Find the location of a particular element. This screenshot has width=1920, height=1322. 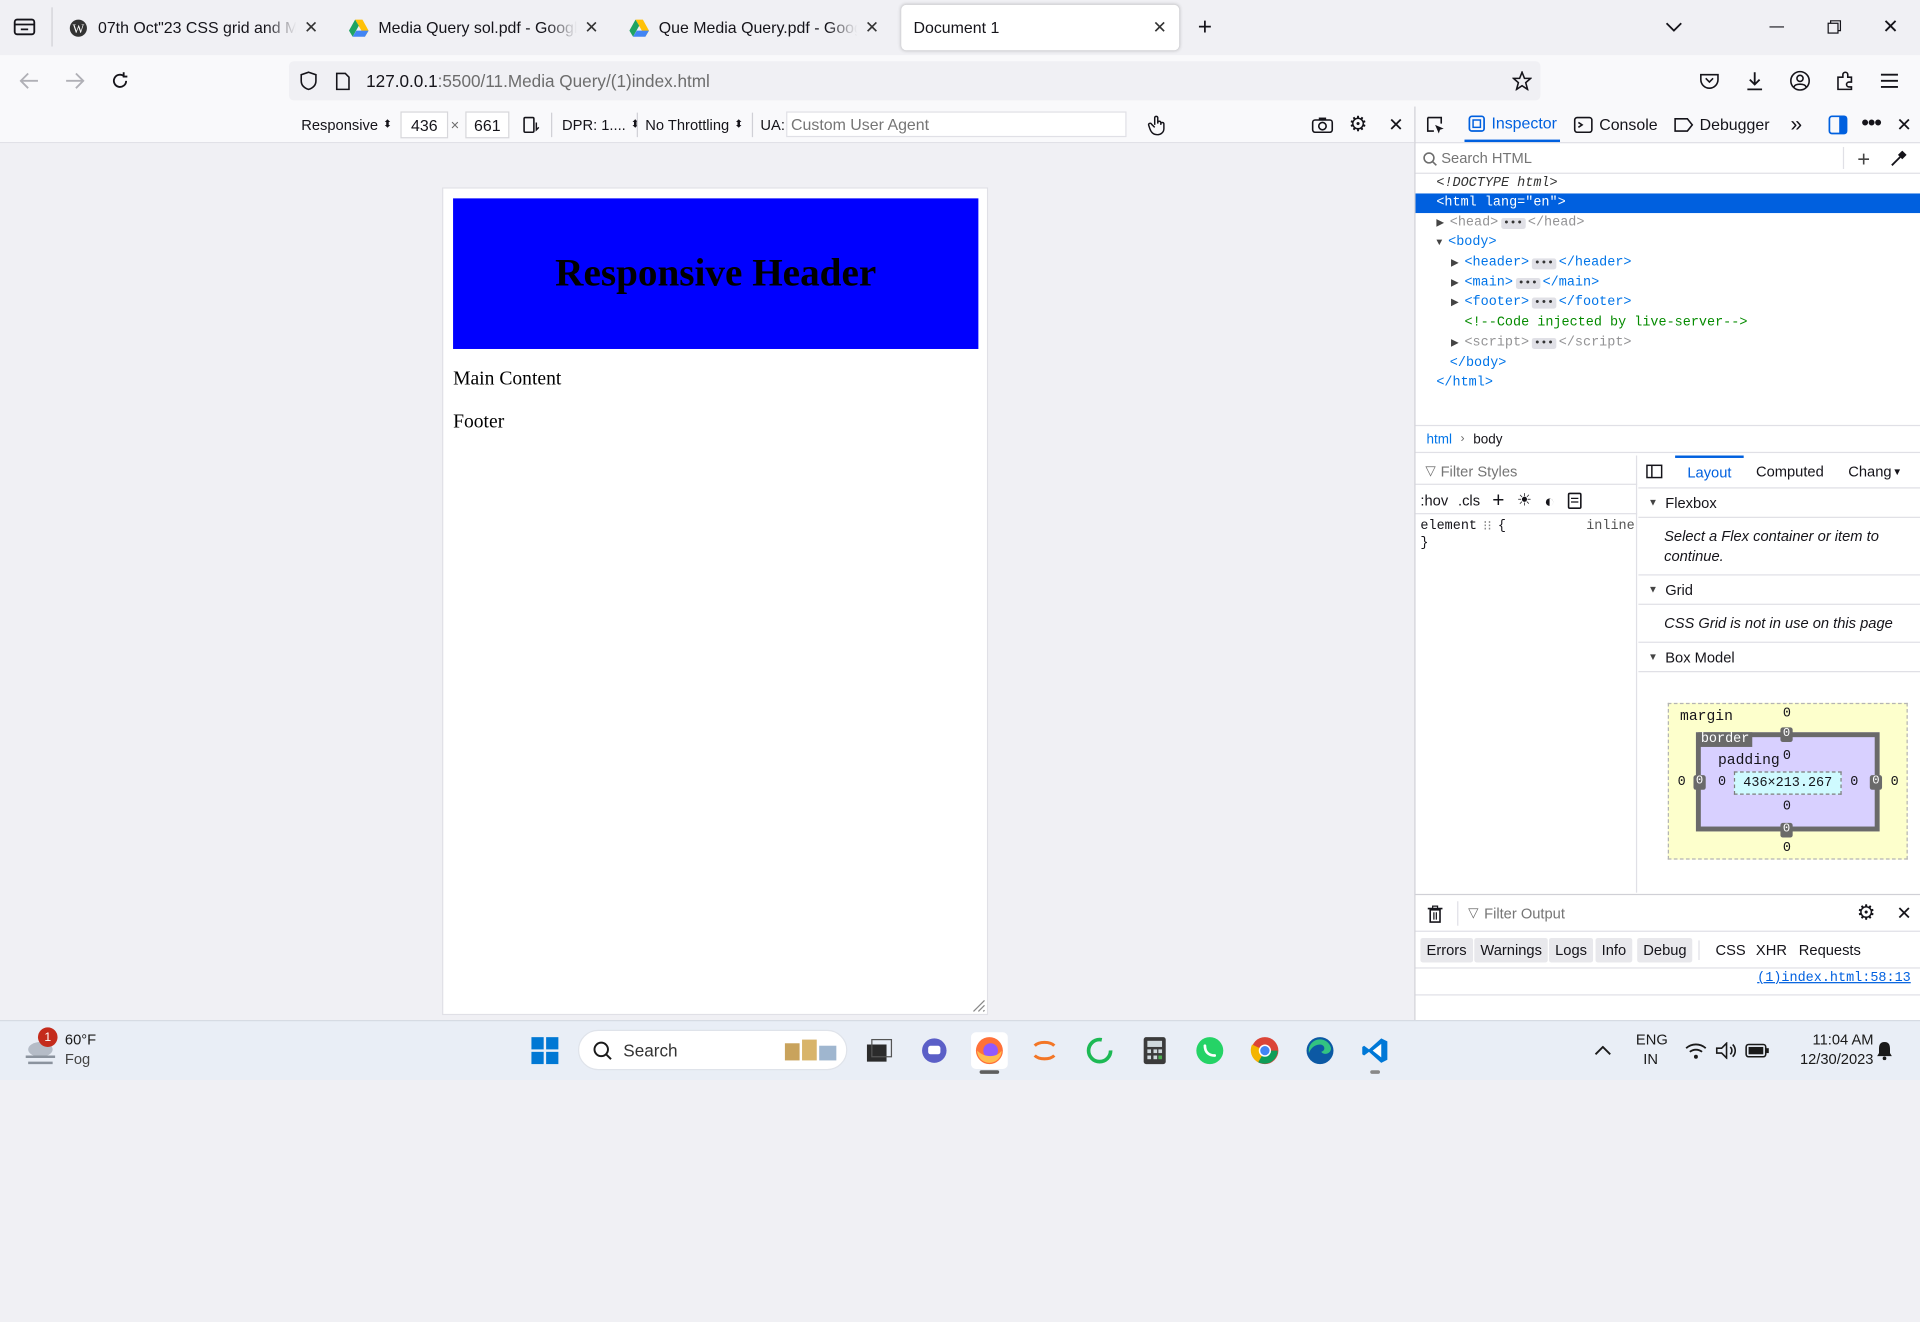

add-node-icon: + is located at coordinates (1863, 158).